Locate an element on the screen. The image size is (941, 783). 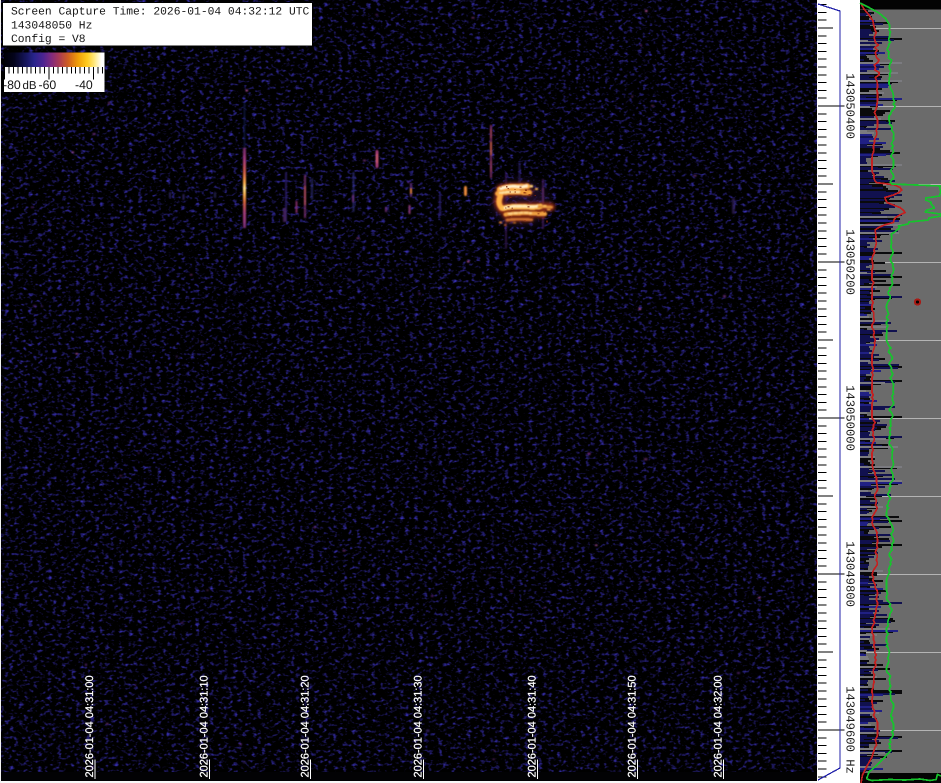
svg-text: 143049600 Hz is located at coordinates (850, 730).